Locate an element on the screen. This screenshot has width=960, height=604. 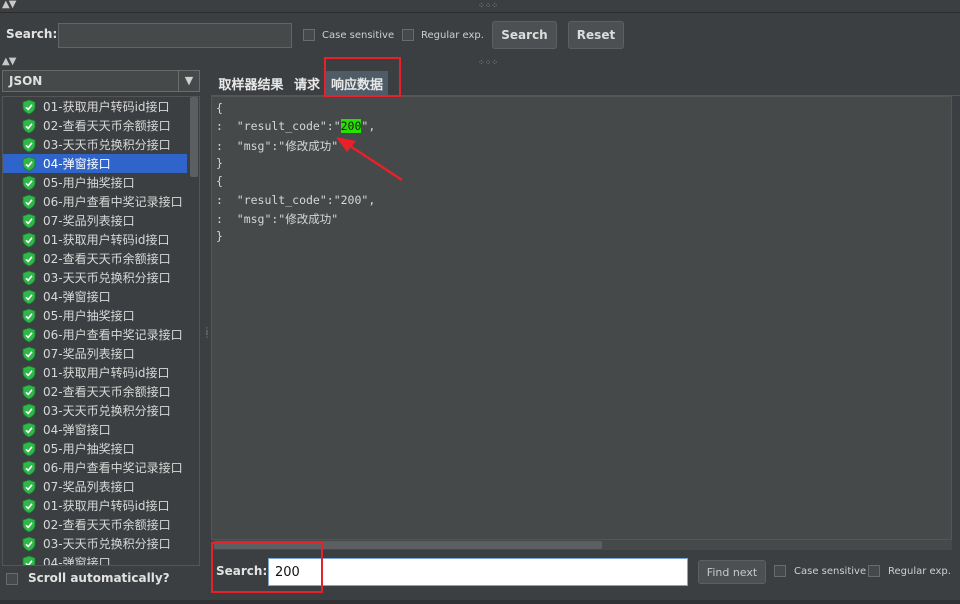
tree-item-label: 04-弹窗接口 is located at coordinates (77, 164).